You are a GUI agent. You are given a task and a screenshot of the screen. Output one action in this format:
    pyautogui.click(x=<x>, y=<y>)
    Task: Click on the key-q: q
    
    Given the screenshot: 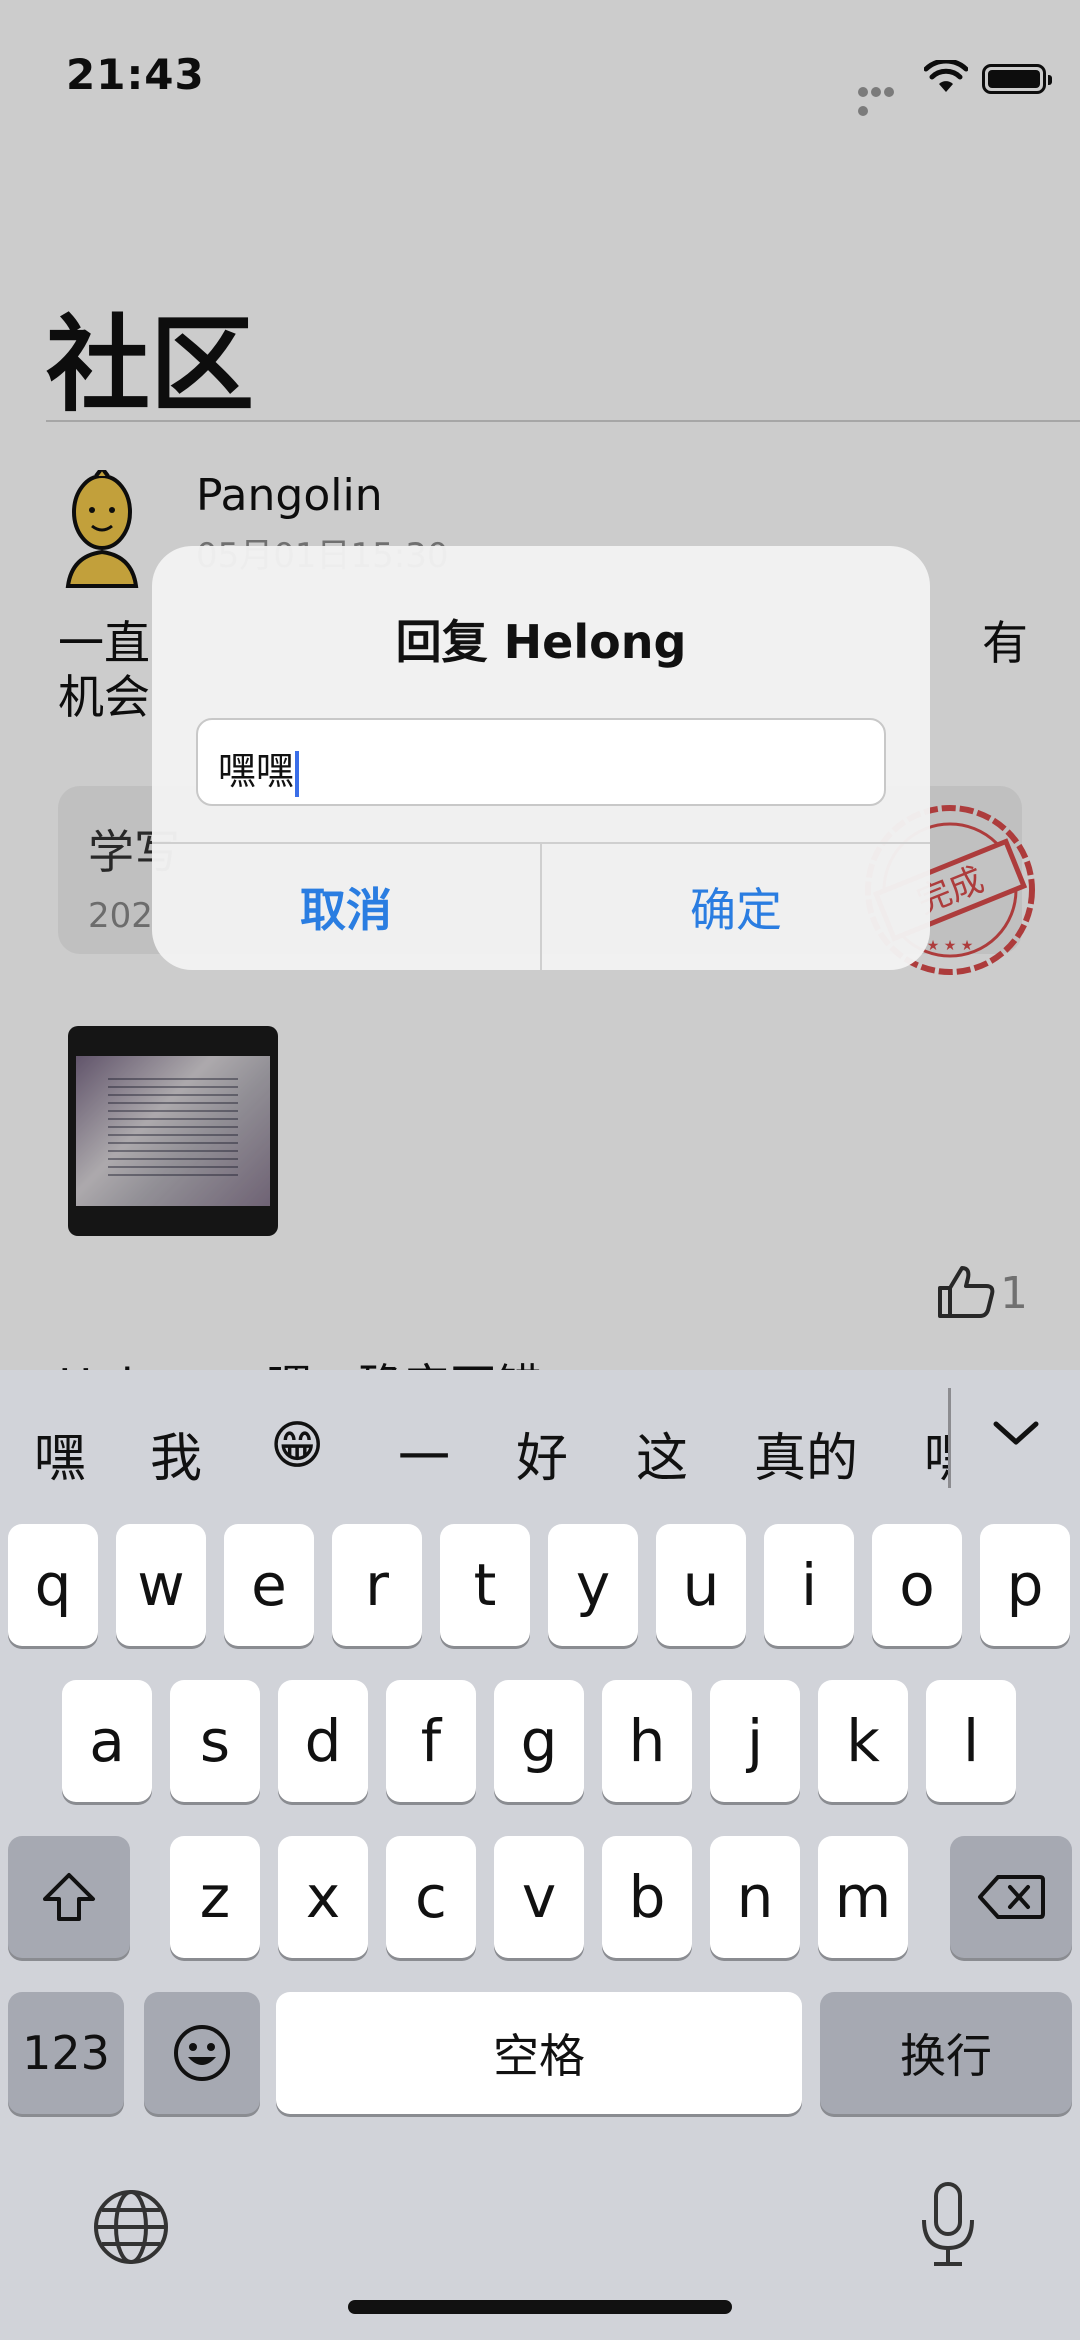 What is the action you would take?
    pyautogui.click(x=53, y=1585)
    